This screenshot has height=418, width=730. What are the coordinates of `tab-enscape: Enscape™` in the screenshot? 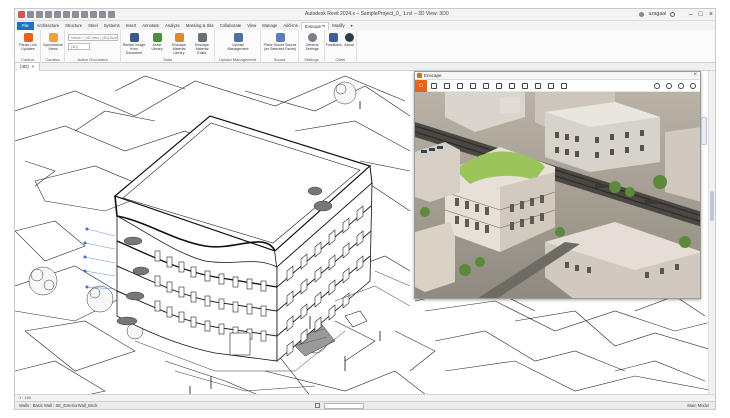 It's located at (315, 26).